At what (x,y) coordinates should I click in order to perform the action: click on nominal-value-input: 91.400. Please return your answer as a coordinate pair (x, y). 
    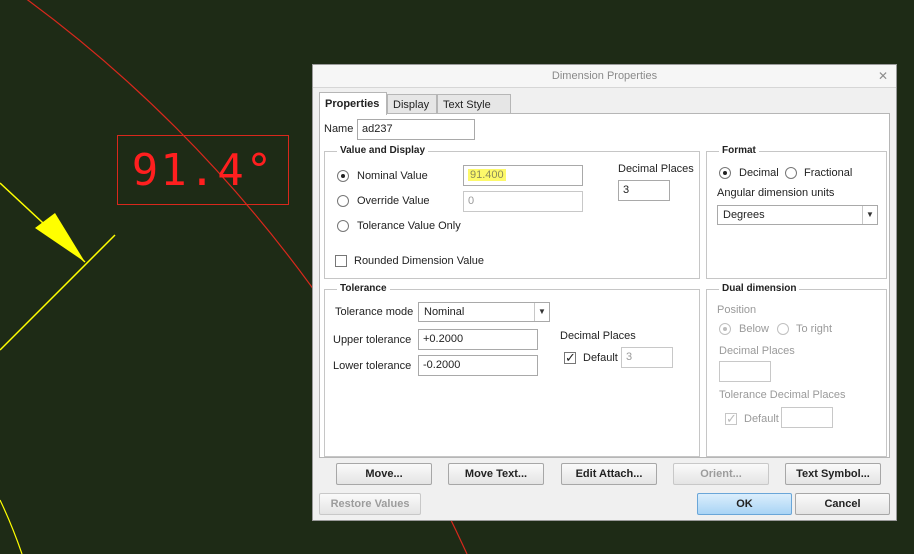
    Looking at the image, I should click on (523, 175).